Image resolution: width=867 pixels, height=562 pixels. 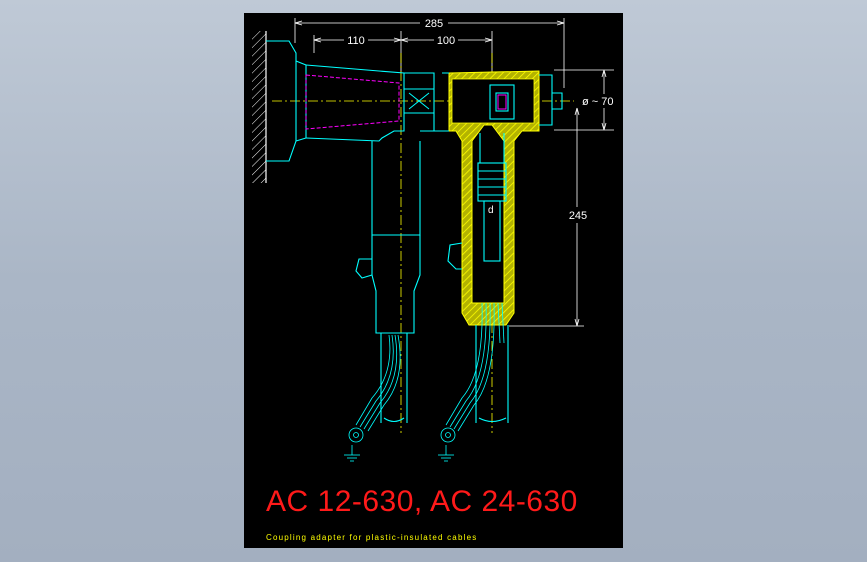 I want to click on dim-left-span: 110, so click(x=356, y=41).